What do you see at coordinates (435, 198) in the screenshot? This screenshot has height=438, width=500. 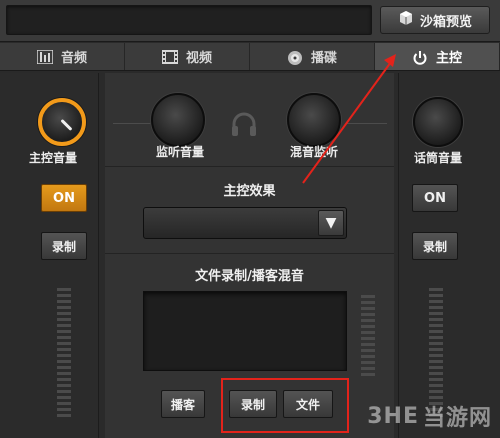 I see `mic-on-button: ON` at bounding box center [435, 198].